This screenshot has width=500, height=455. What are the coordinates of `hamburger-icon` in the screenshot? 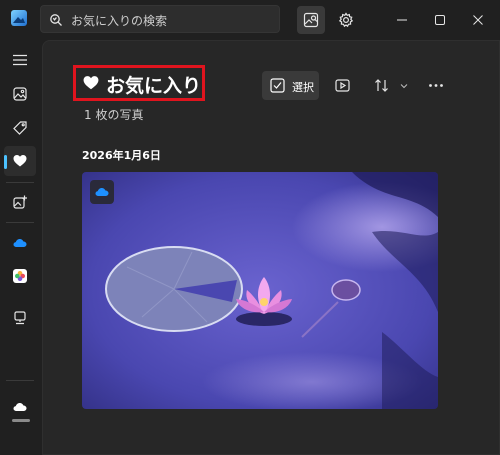 It's located at (20, 60).